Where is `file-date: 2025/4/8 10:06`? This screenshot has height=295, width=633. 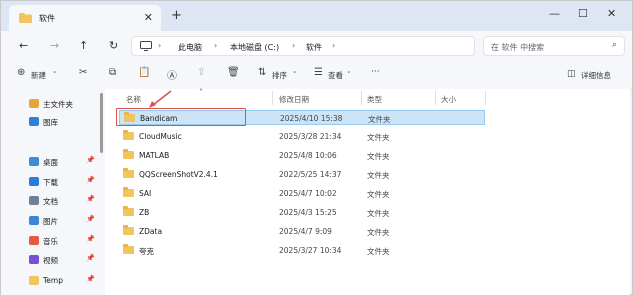 file-date: 2025/4/8 10:06 is located at coordinates (308, 155).